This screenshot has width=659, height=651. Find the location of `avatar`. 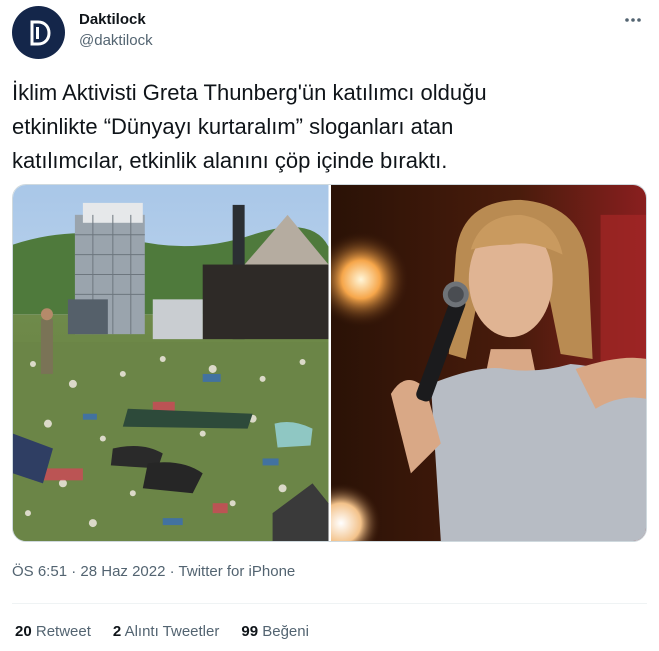

avatar is located at coordinates (38, 32).